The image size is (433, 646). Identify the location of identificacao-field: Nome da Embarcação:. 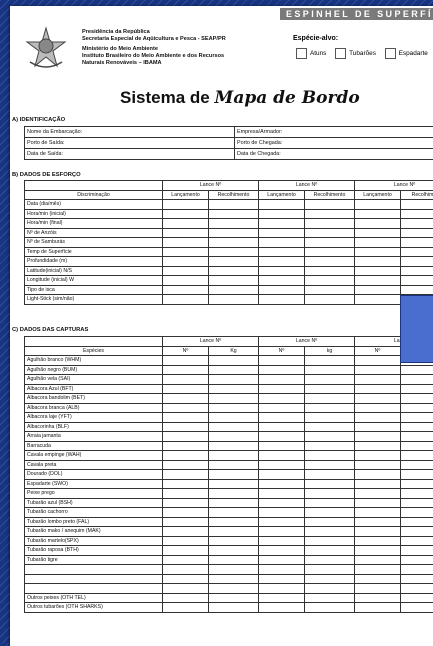
(130, 132).